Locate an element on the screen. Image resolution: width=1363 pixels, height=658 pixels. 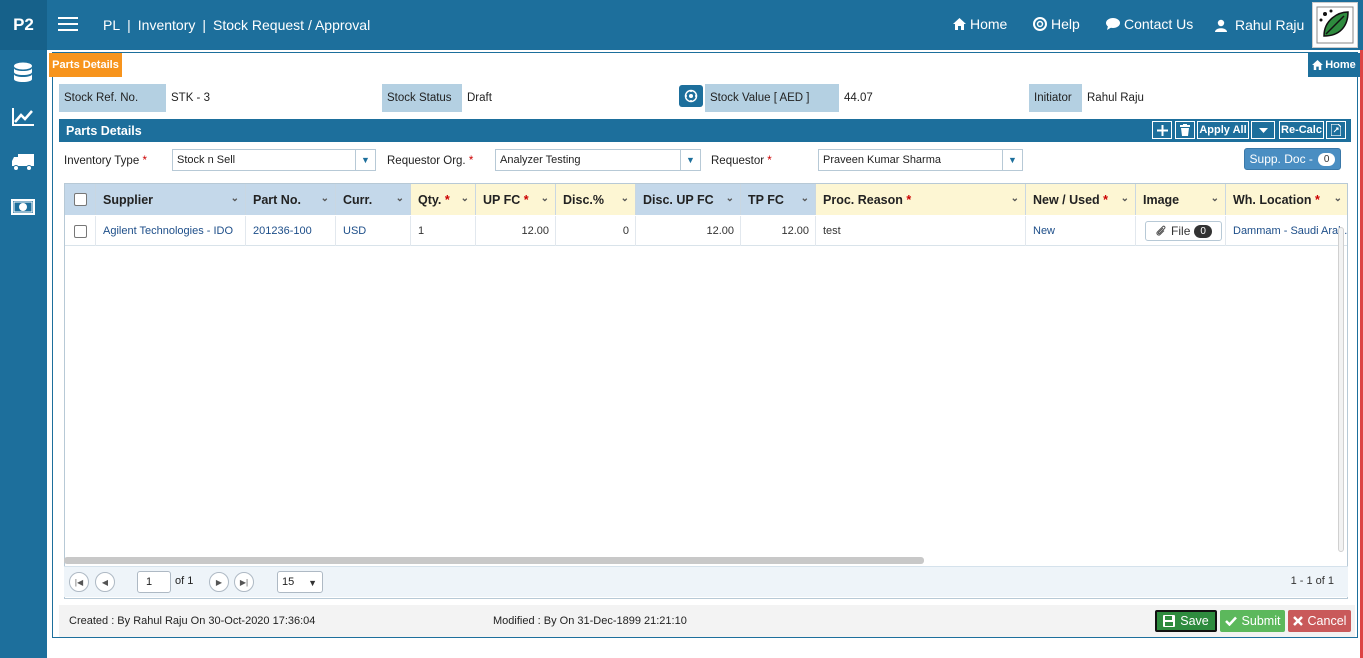
file-export-icon is located at coordinates (1336, 130).